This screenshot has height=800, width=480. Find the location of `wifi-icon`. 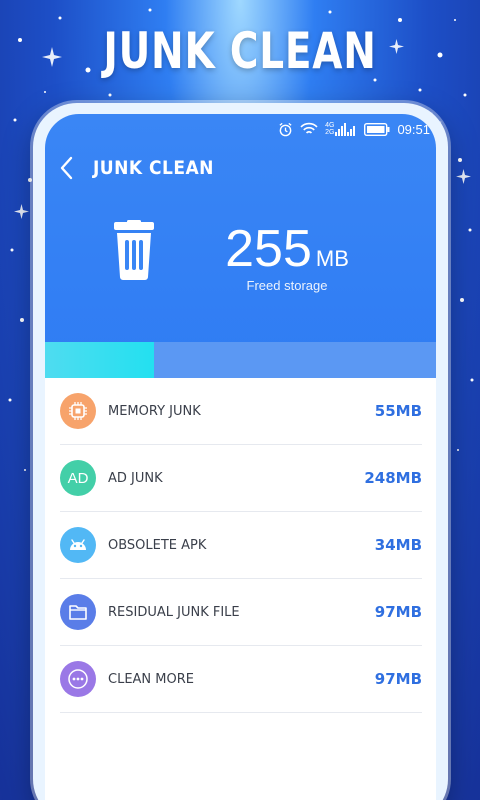

wifi-icon is located at coordinates (309, 128).